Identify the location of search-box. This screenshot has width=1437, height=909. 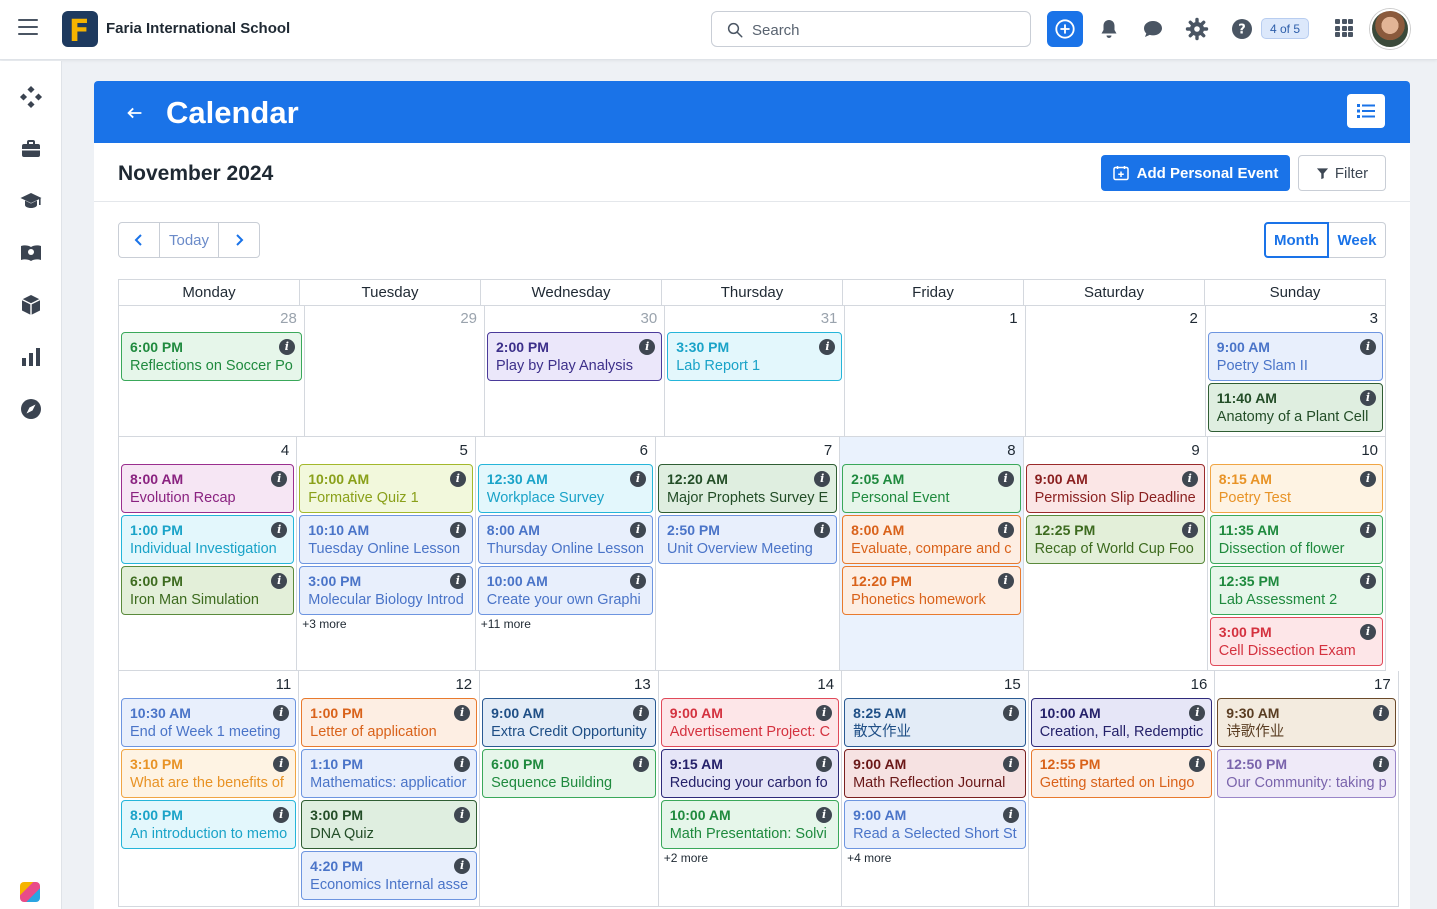
(871, 29).